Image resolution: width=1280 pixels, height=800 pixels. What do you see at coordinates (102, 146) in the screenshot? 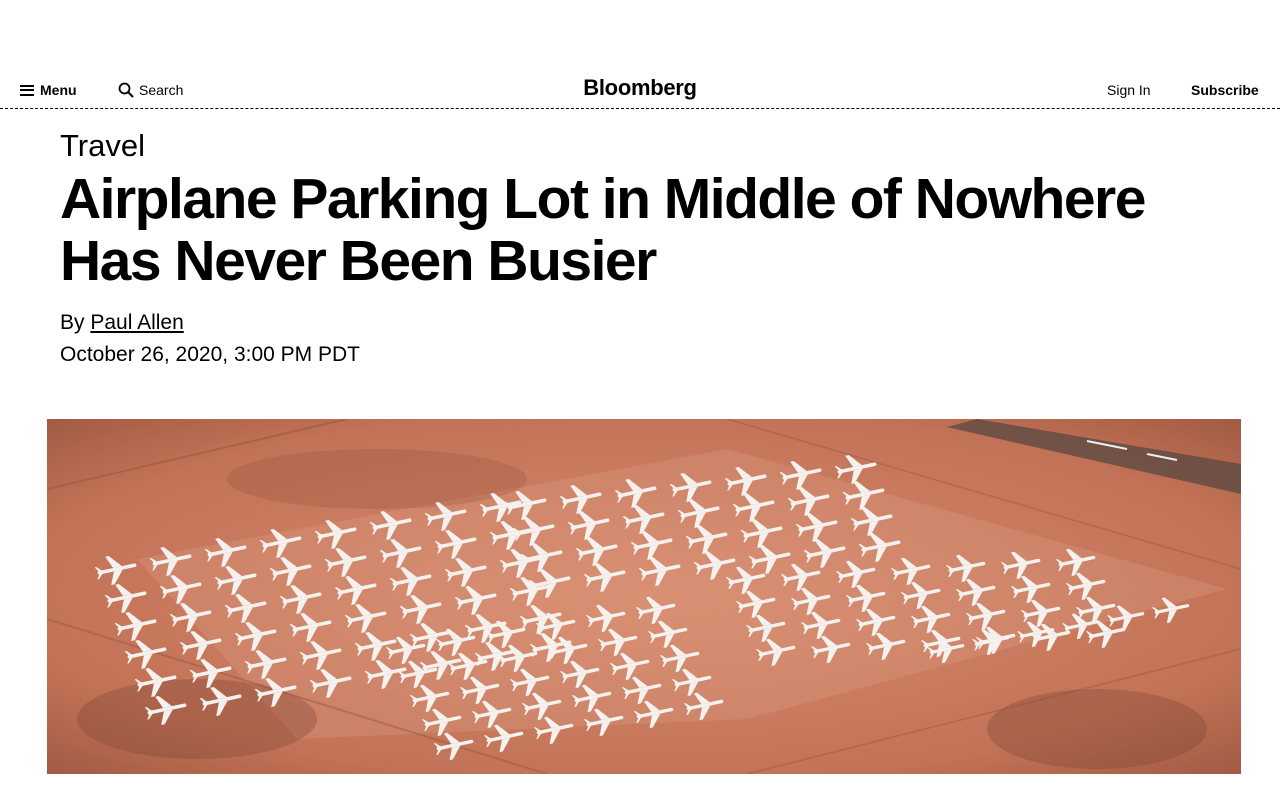
I see `article-category: Travel` at bounding box center [102, 146].